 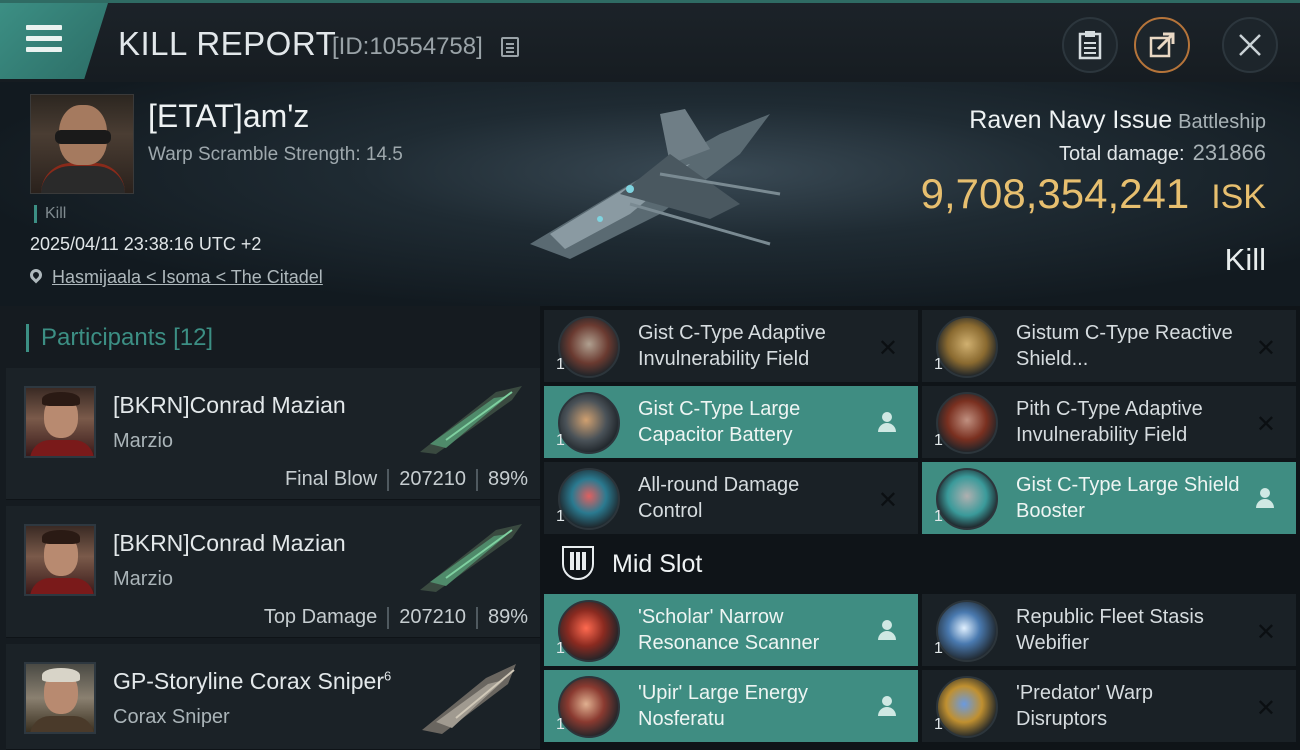 What do you see at coordinates (119, 338) in the screenshot?
I see `participants-title: Participants [12]` at bounding box center [119, 338].